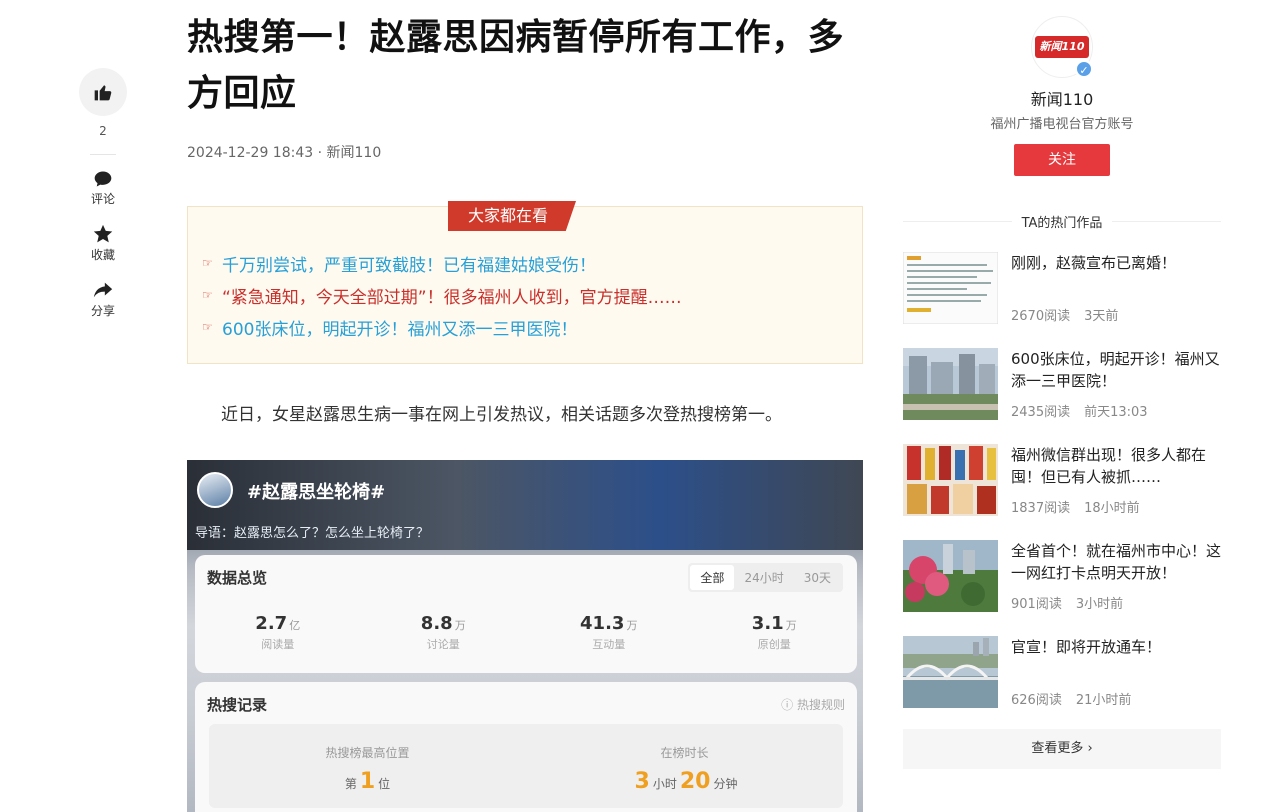 Image resolution: width=1283 pixels, height=812 pixels. I want to click on trending-item-text: 600张床位，明起开诊！福州又添一三甲医院！, so click(400, 329).